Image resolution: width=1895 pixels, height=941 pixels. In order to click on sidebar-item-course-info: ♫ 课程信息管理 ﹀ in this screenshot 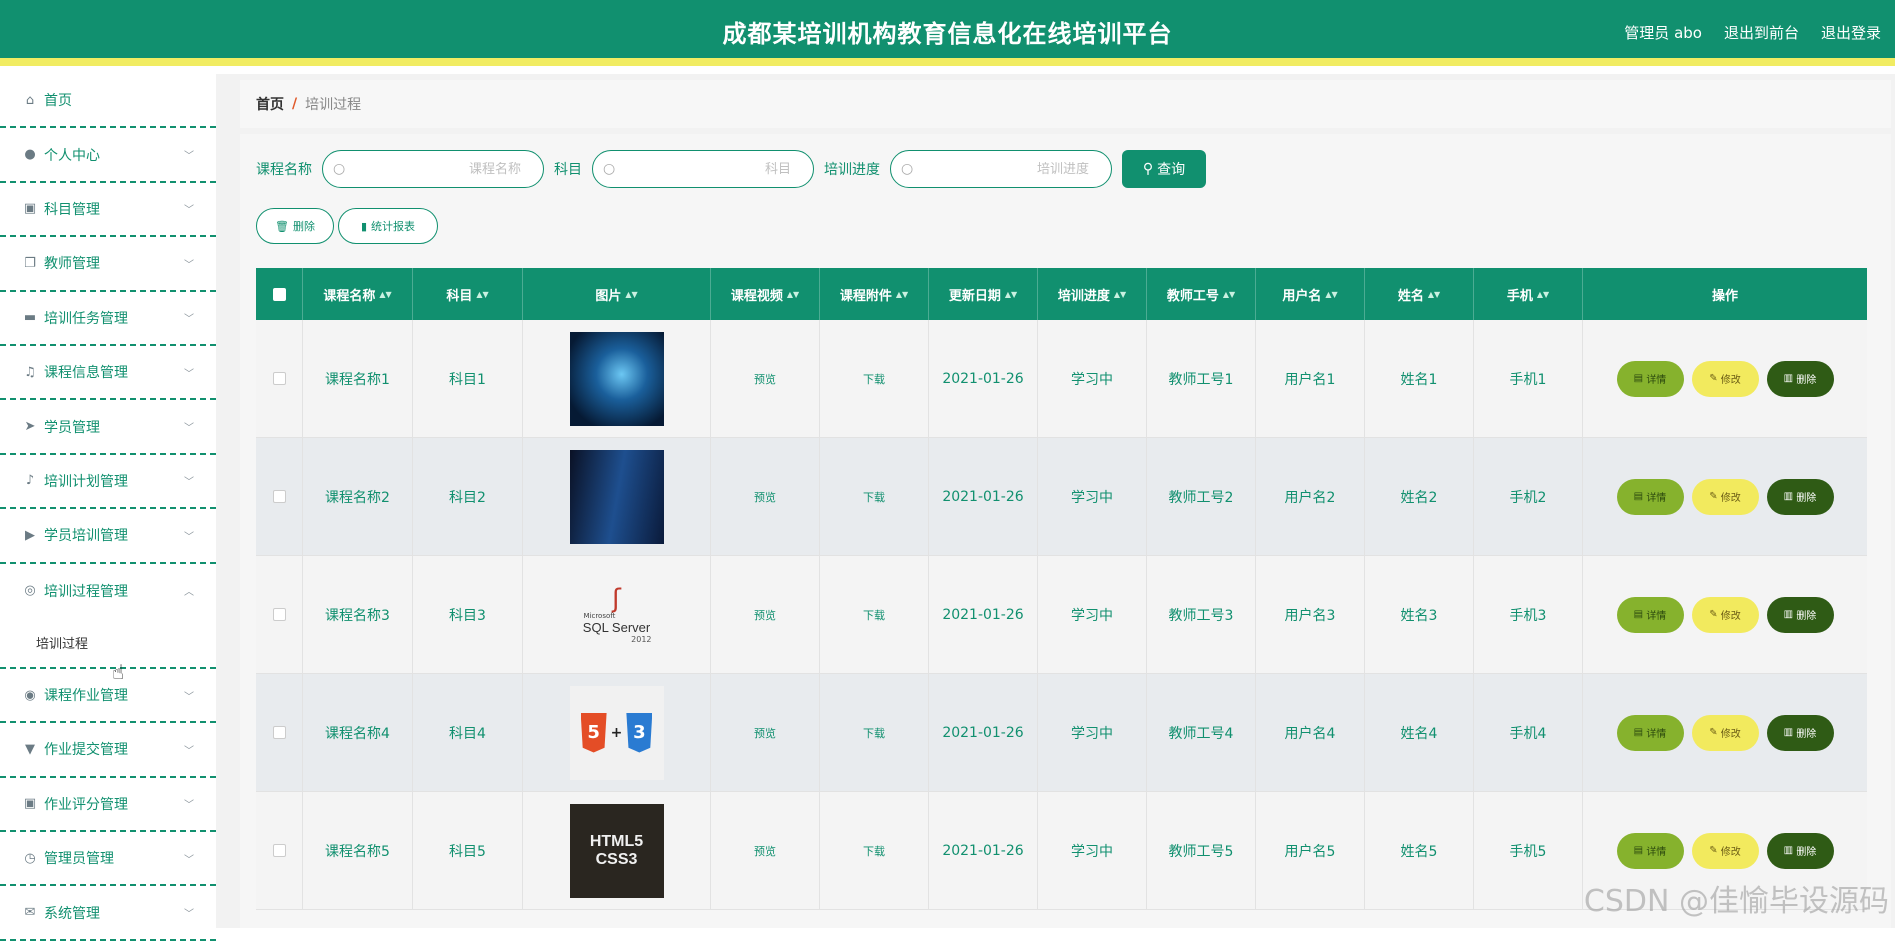, I will do `click(108, 373)`.